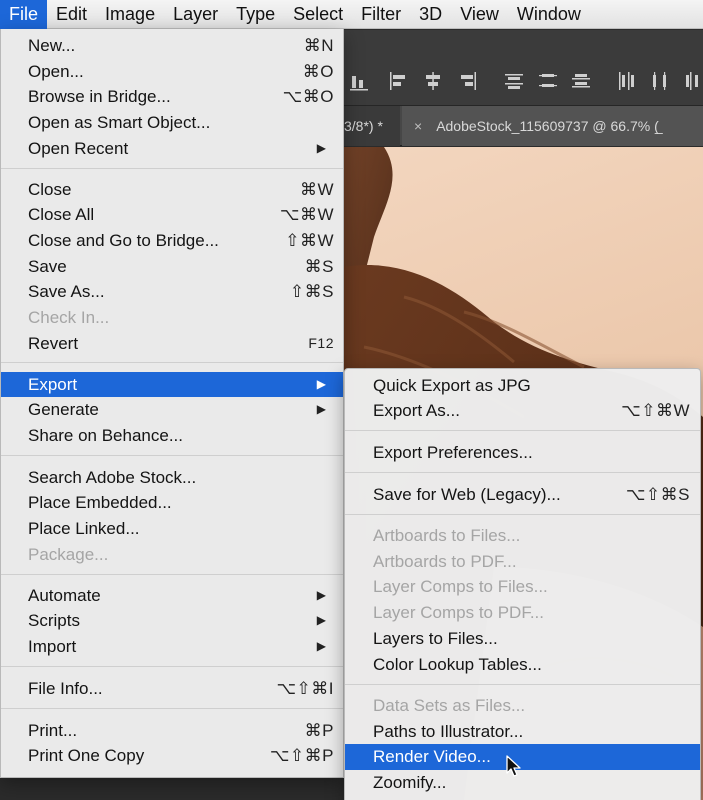 This screenshot has width=703, height=800. I want to click on menu-item-new: New... ⌘N, so click(172, 46).